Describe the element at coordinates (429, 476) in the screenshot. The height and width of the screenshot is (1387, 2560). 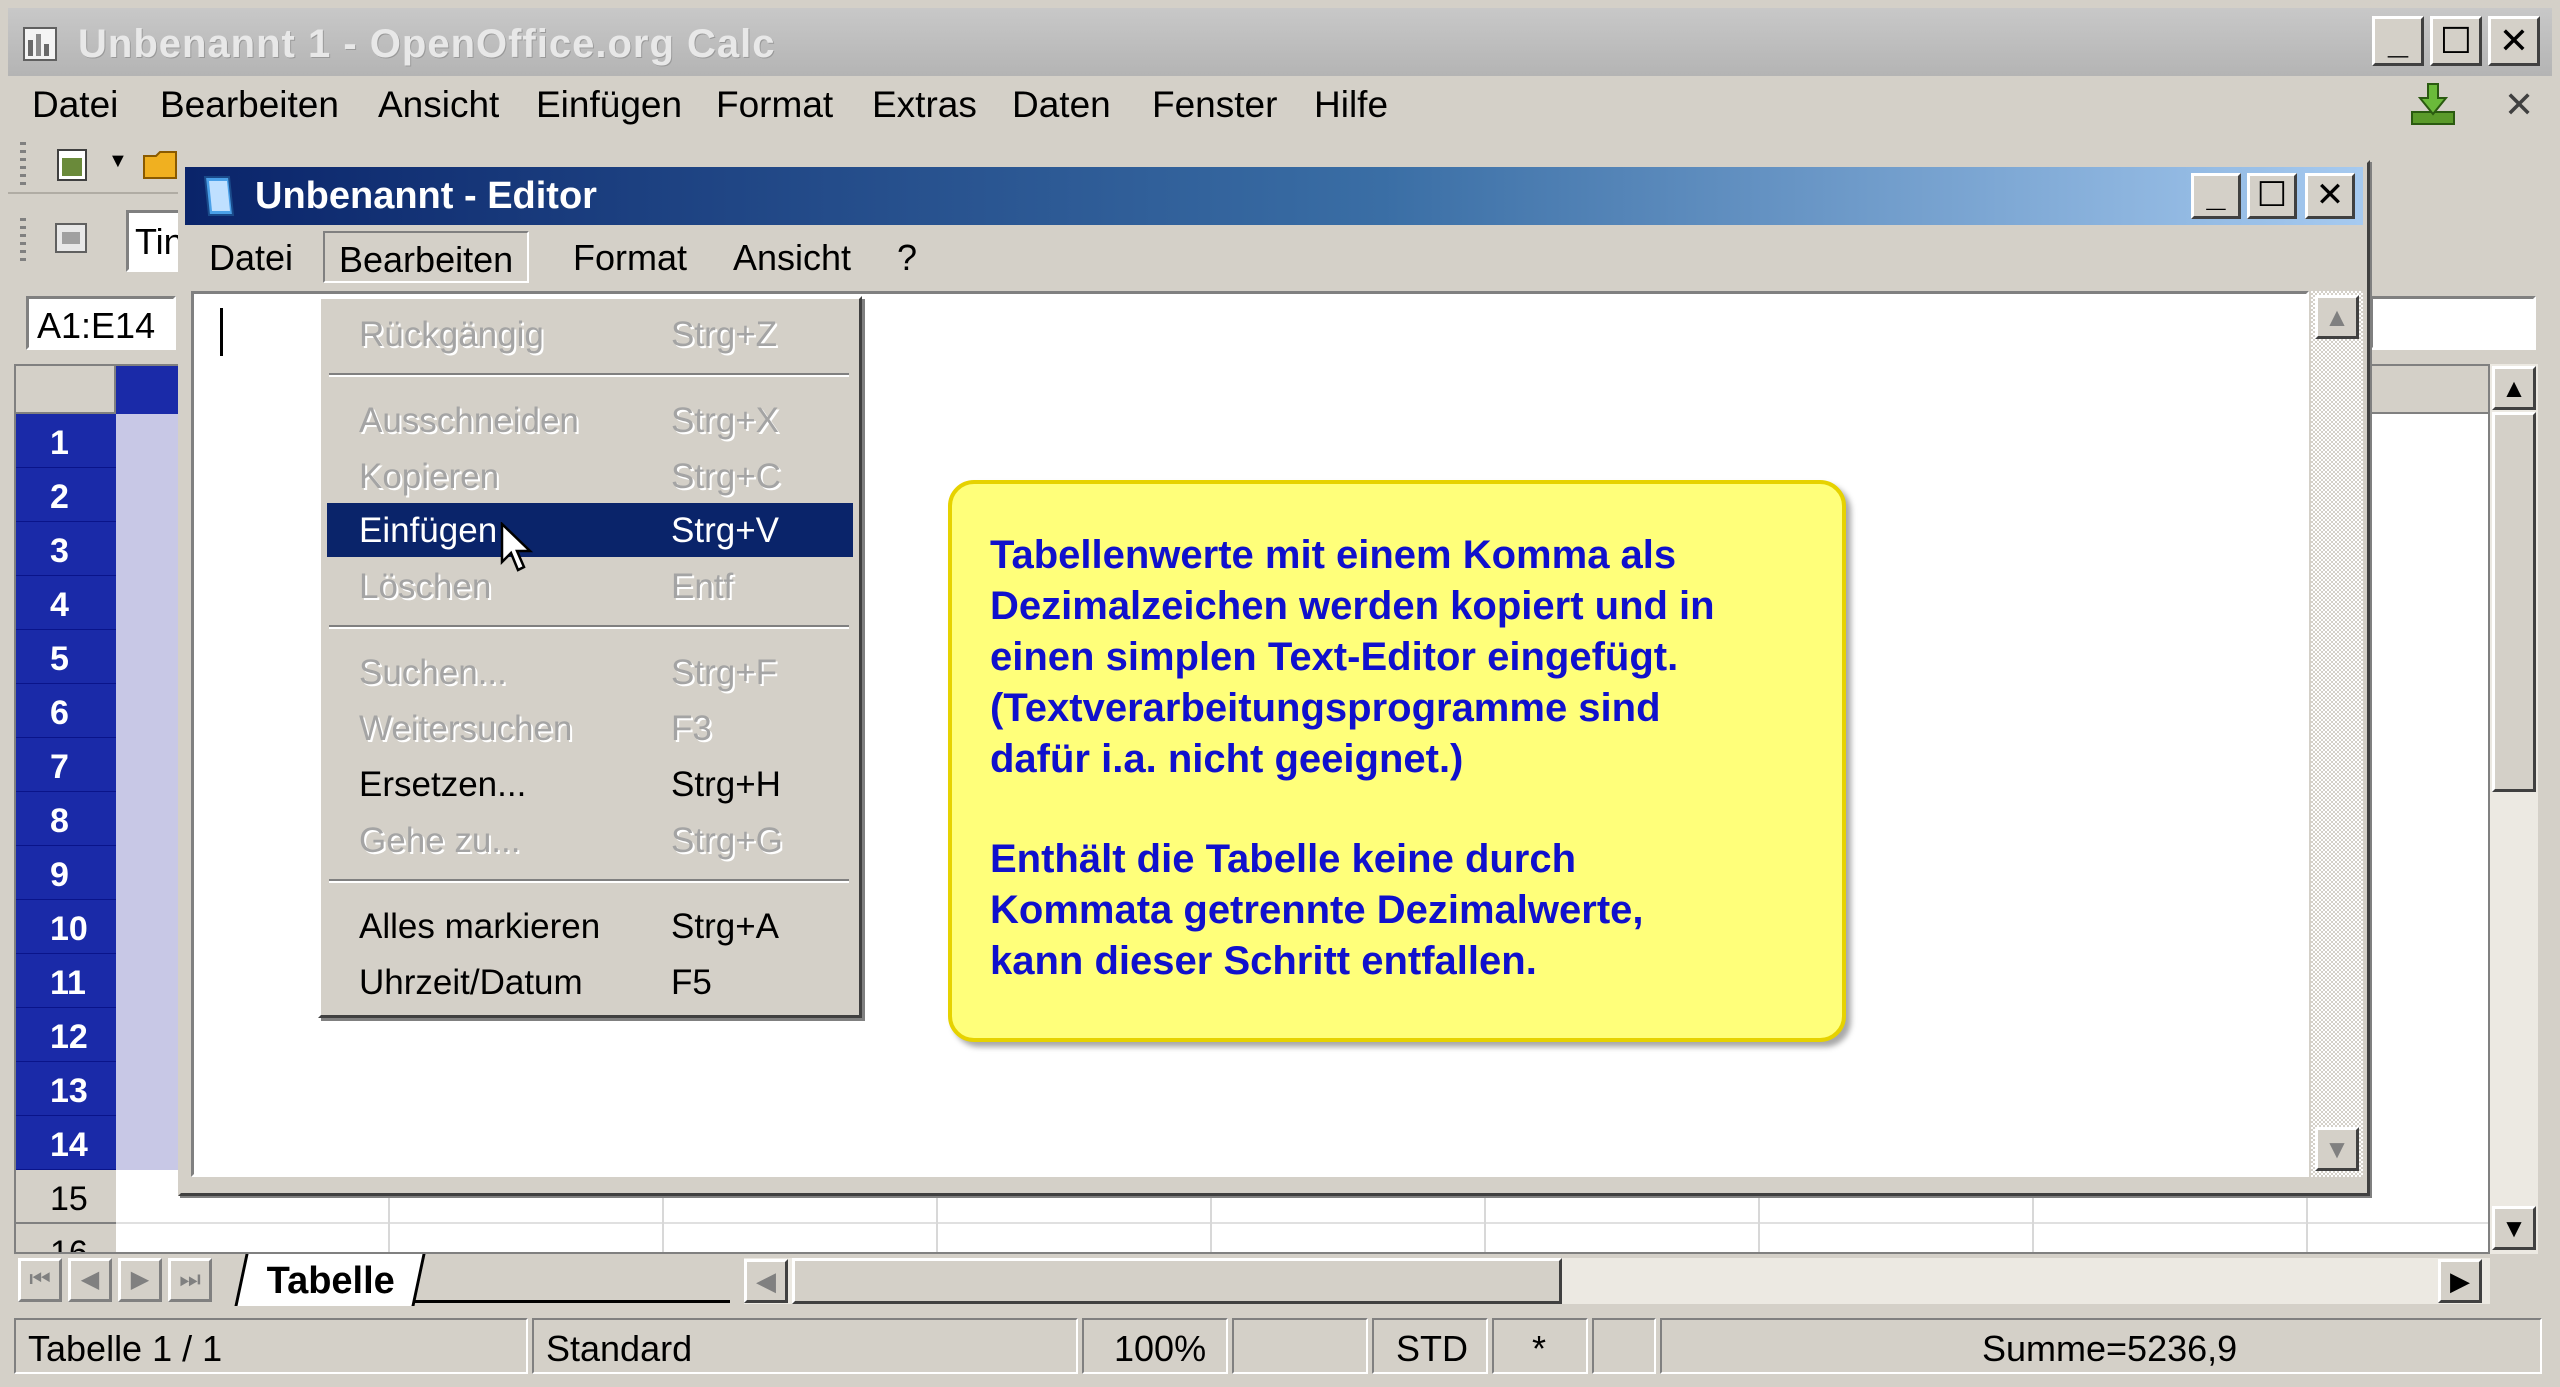
I see `menu-item-label: Kopieren` at that location.